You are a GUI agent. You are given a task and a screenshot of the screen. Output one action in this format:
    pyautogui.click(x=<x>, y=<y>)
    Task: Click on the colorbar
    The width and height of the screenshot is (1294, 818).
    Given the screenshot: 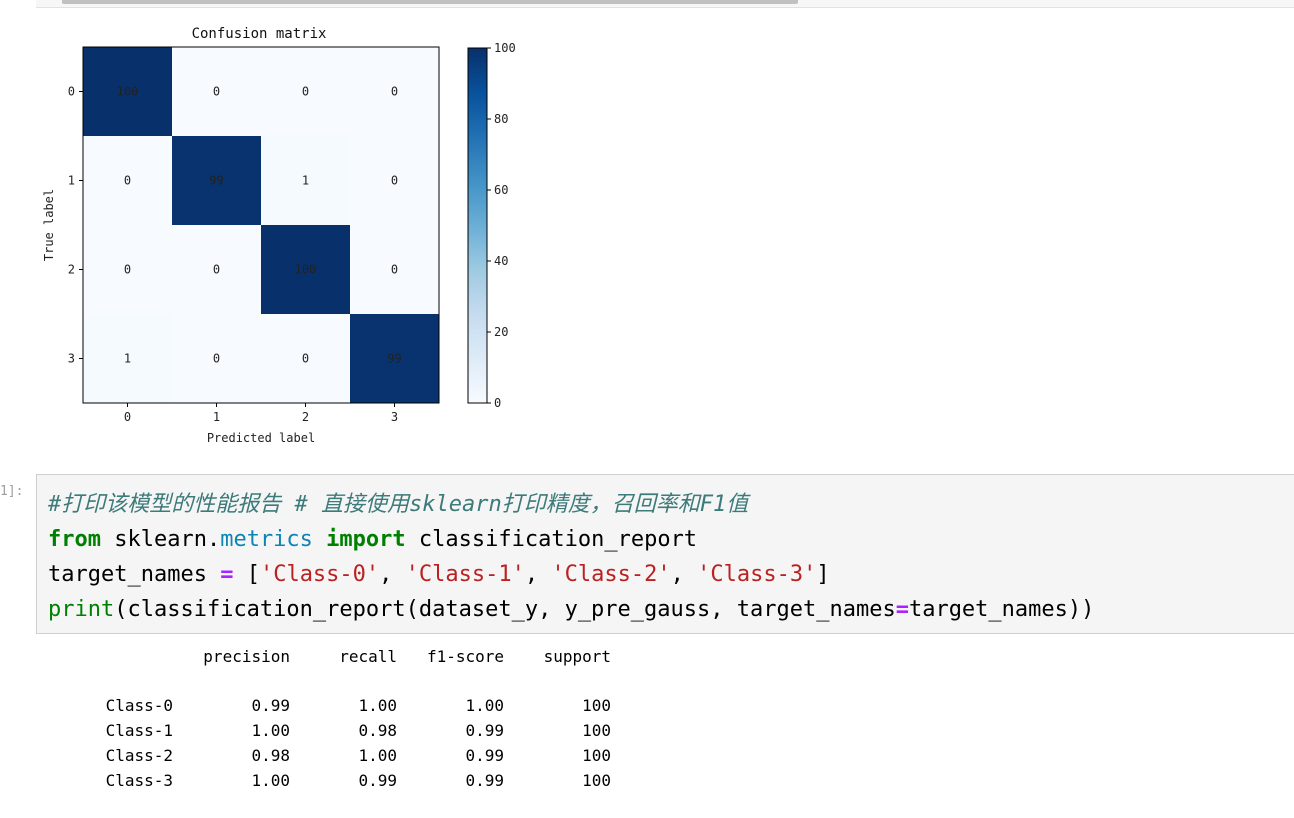 What is the action you would take?
    pyautogui.click(x=477, y=225)
    